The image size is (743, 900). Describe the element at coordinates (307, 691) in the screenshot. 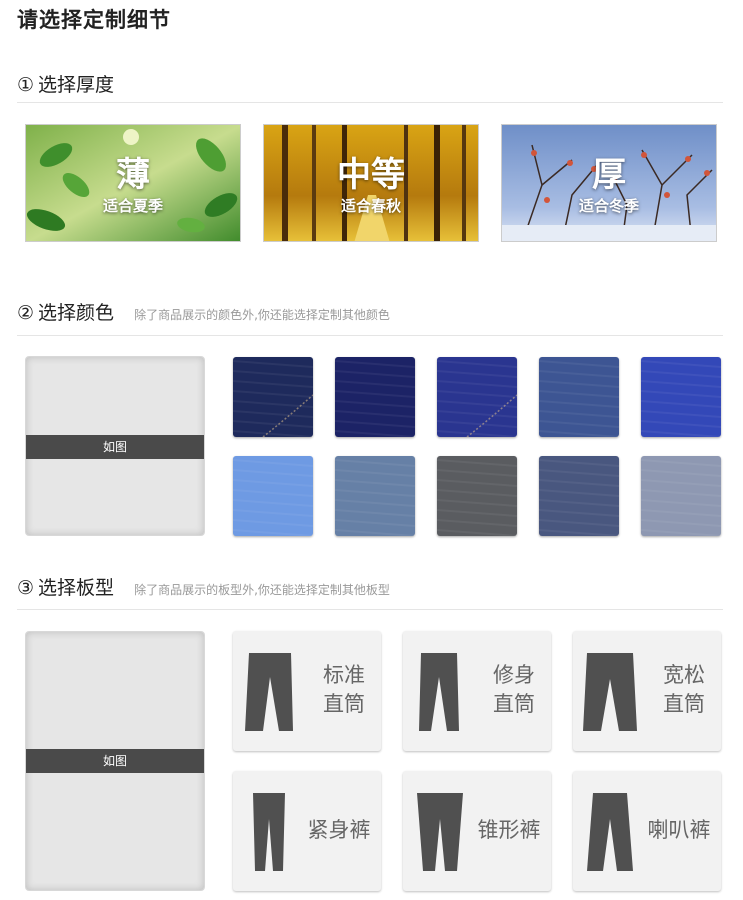

I see `fit-option-standard-straight: 标准 直筒` at that location.